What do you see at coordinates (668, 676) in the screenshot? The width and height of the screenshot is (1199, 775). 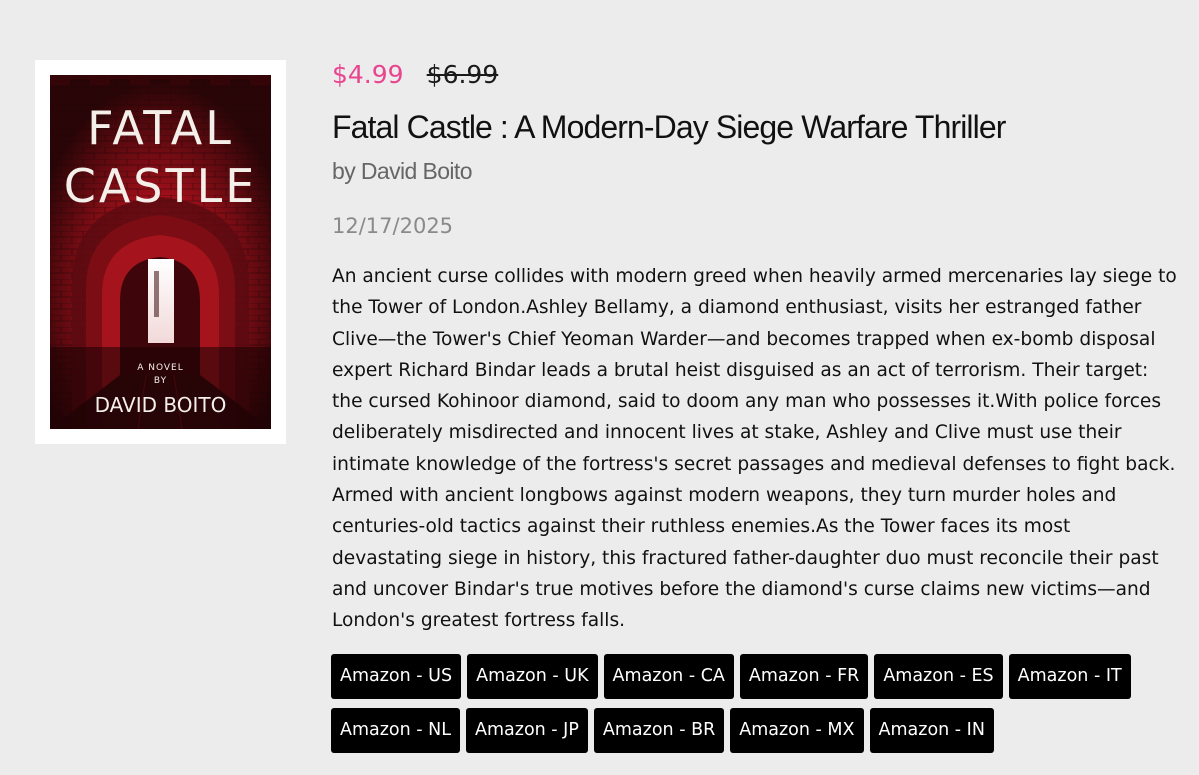 I see `amazon-ca-button: Amazon - CA` at bounding box center [668, 676].